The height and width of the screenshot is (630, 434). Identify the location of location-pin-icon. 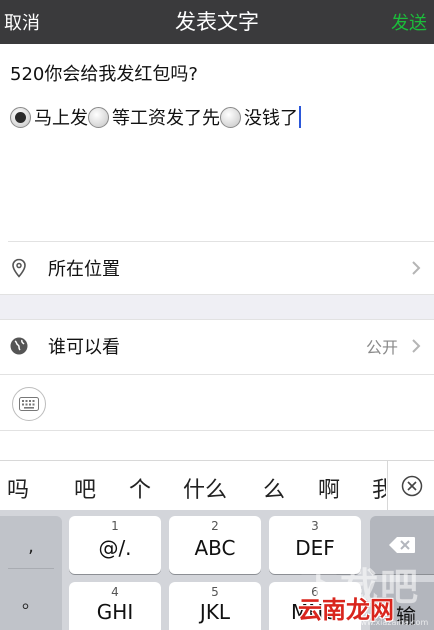
(19, 268).